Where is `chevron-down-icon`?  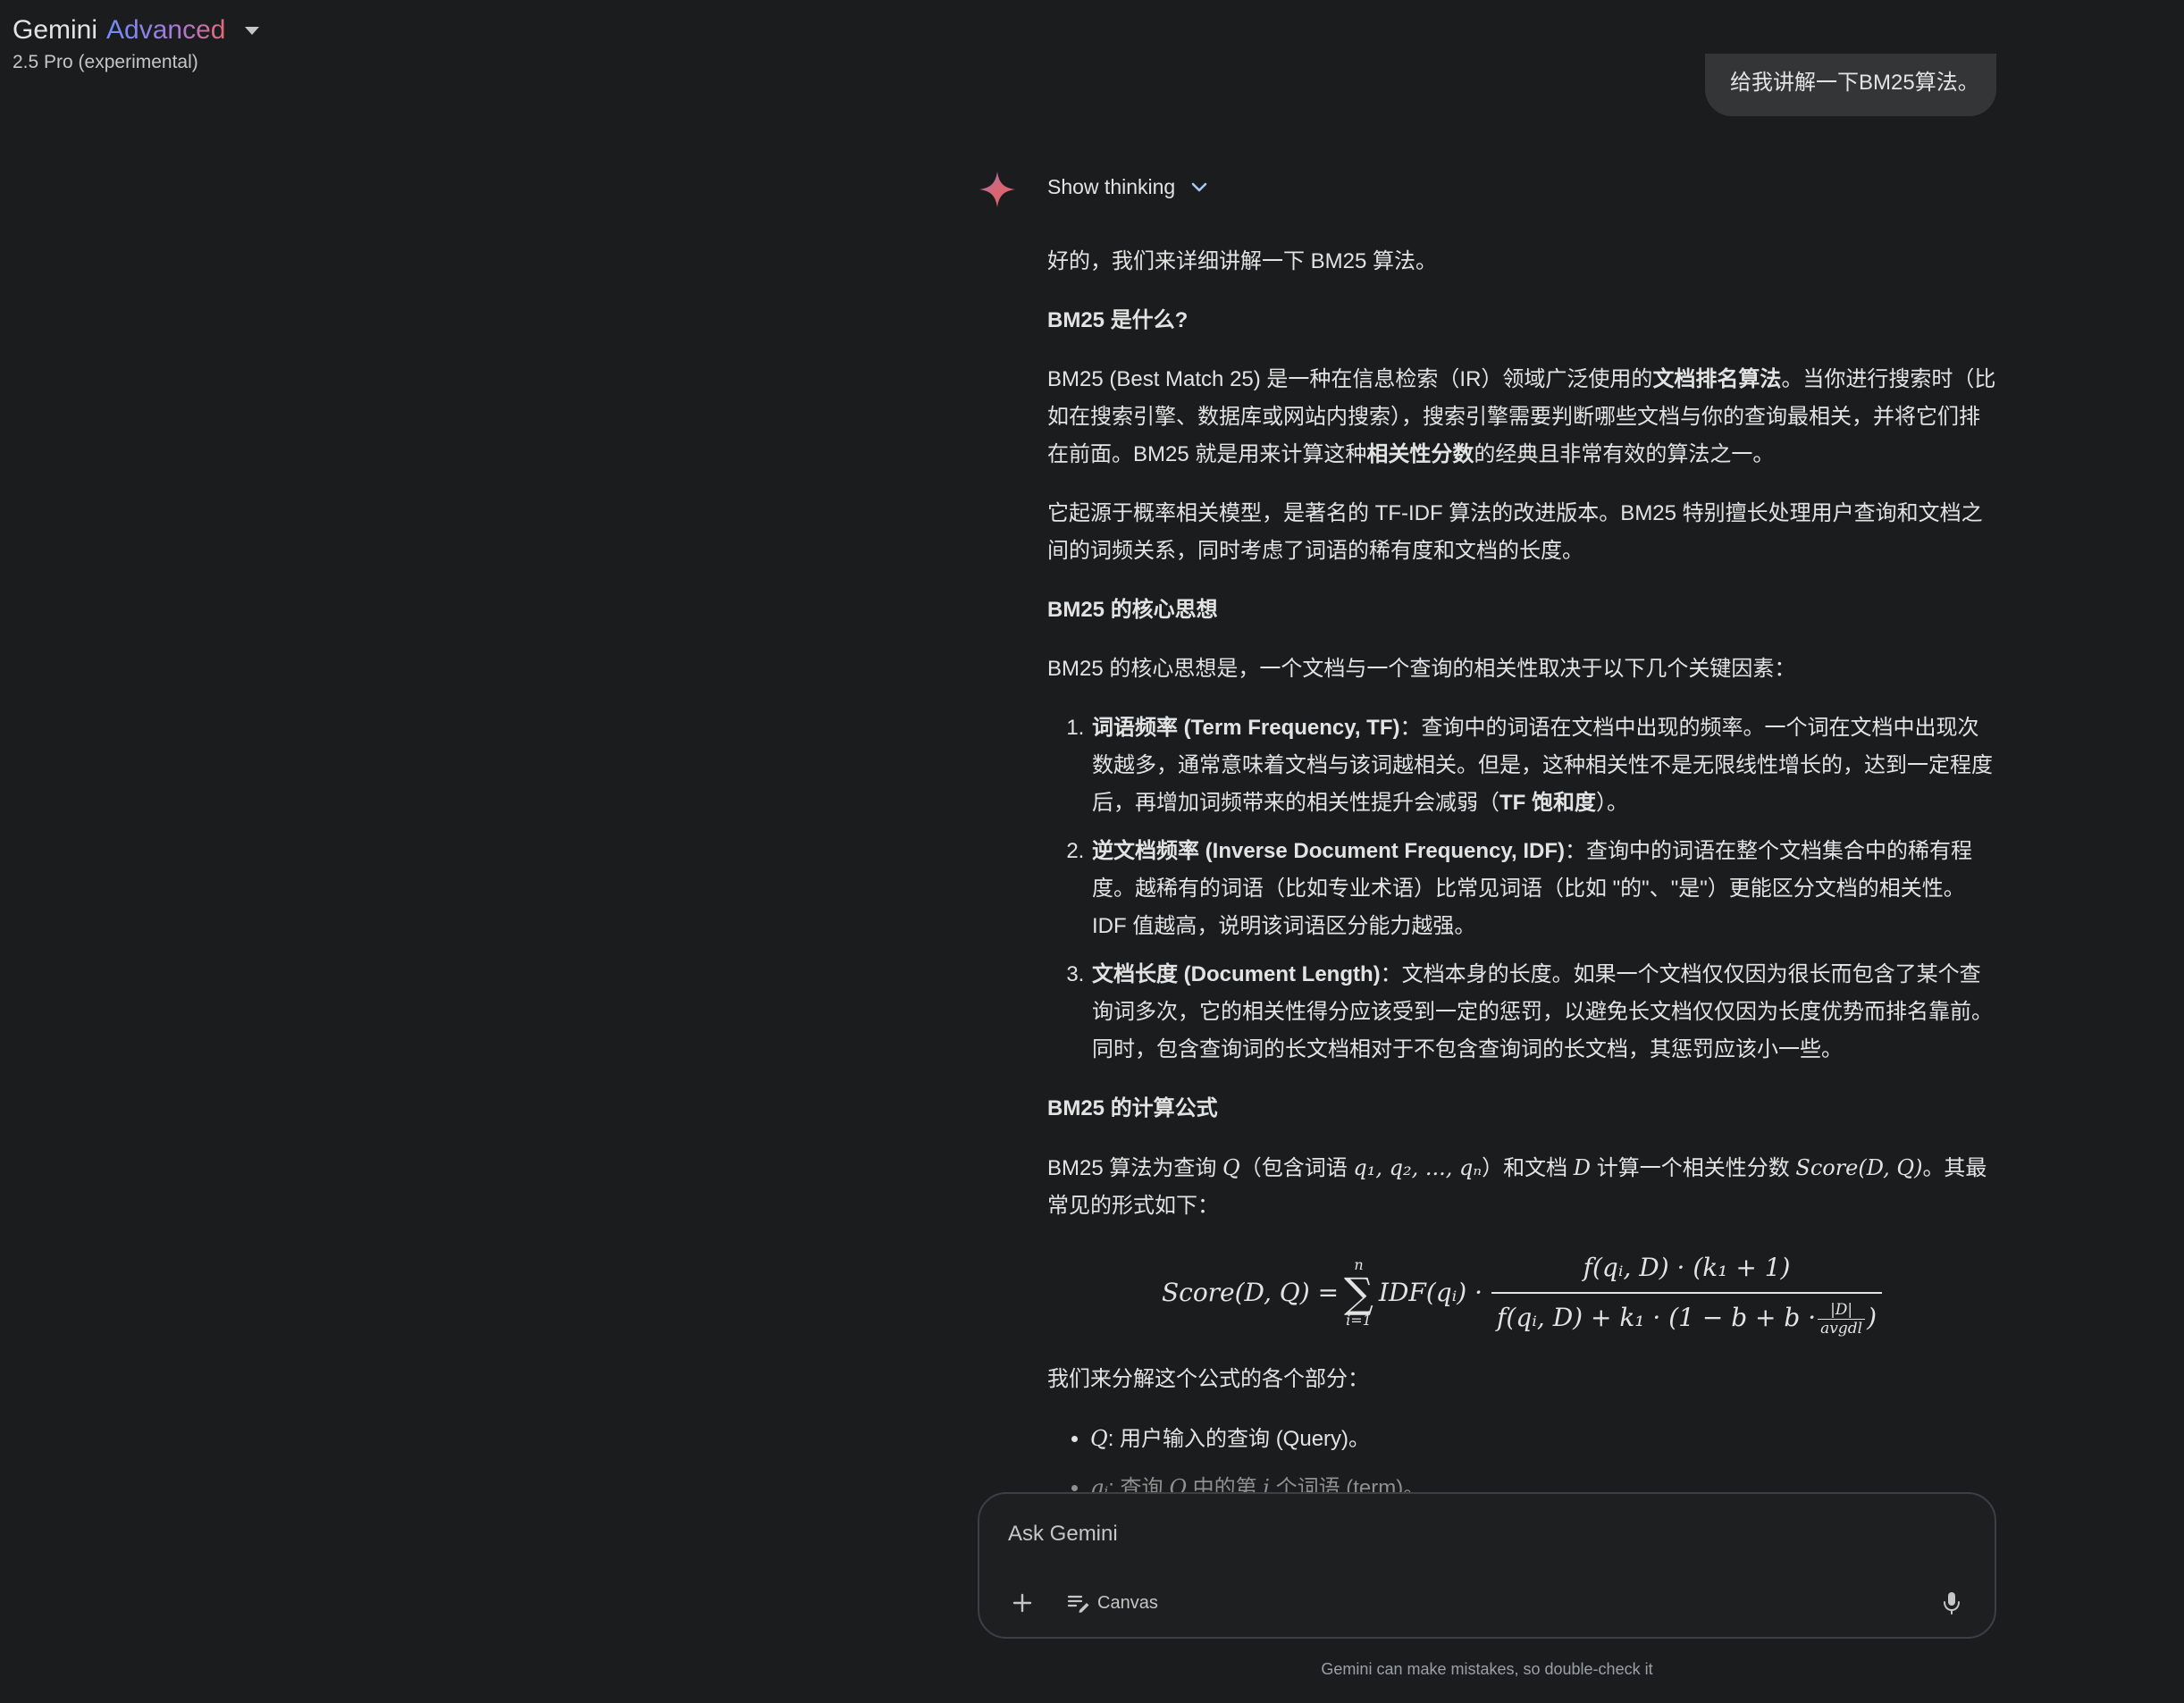 chevron-down-icon is located at coordinates (1199, 186).